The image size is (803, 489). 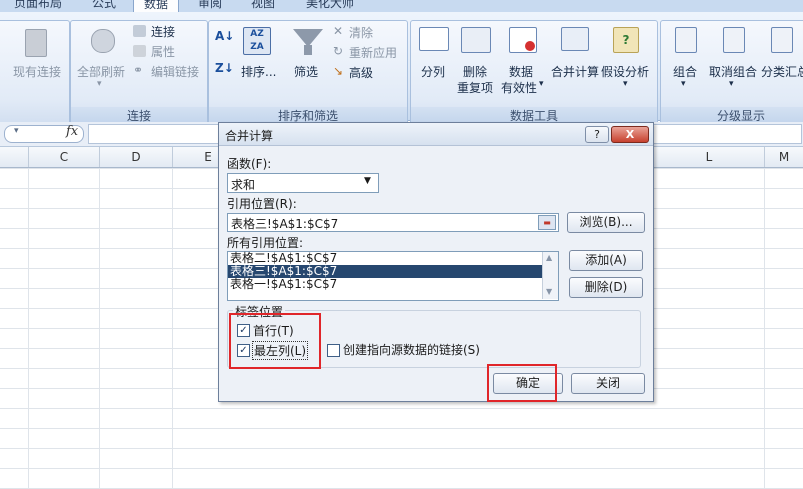 What do you see at coordinates (475, 87) in the screenshot?
I see `remove-duplicates-label-2: 重复项` at bounding box center [475, 87].